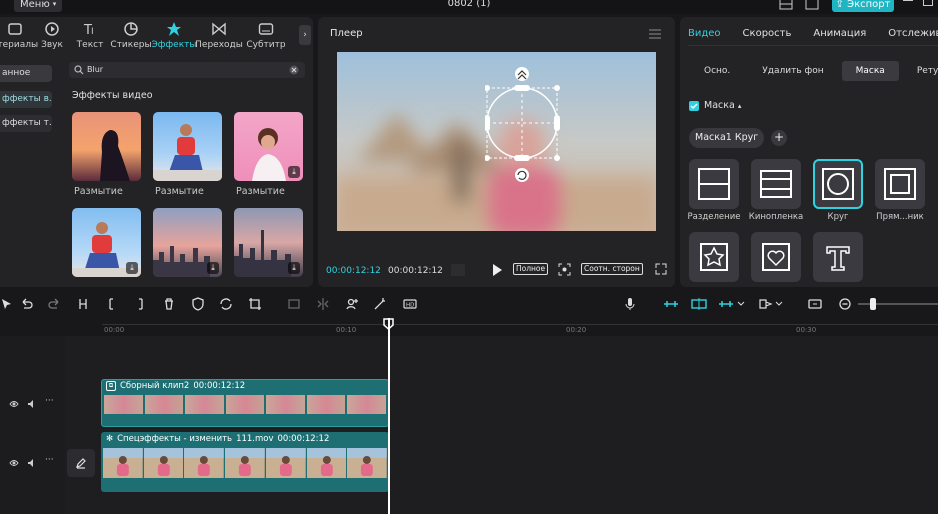  I want to click on microphone-icon, so click(630, 304).